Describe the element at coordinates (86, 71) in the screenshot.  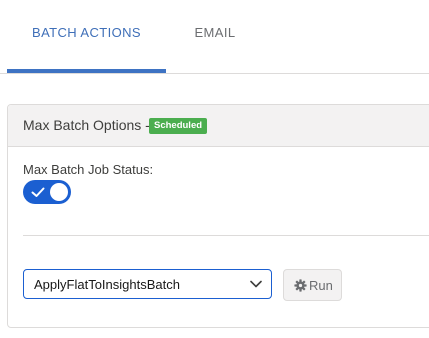
I see `active-tab-indicator` at that location.